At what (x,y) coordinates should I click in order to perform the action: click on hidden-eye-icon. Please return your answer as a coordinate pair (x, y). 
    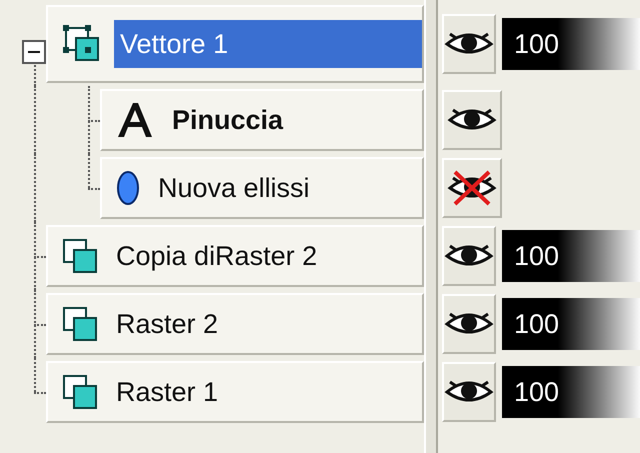
    Looking at the image, I should click on (472, 188).